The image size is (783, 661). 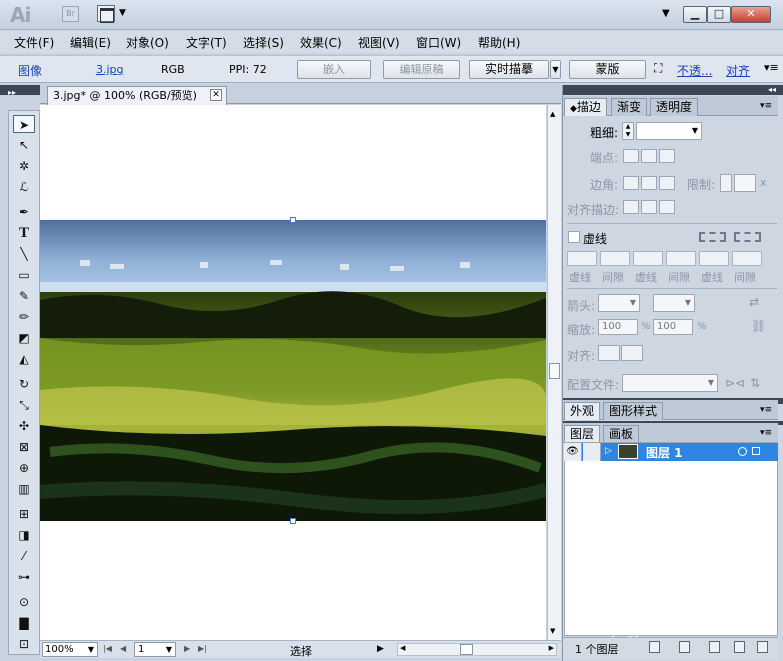 I want to click on direct-selection-tool-icon: ↖, so click(x=24, y=145).